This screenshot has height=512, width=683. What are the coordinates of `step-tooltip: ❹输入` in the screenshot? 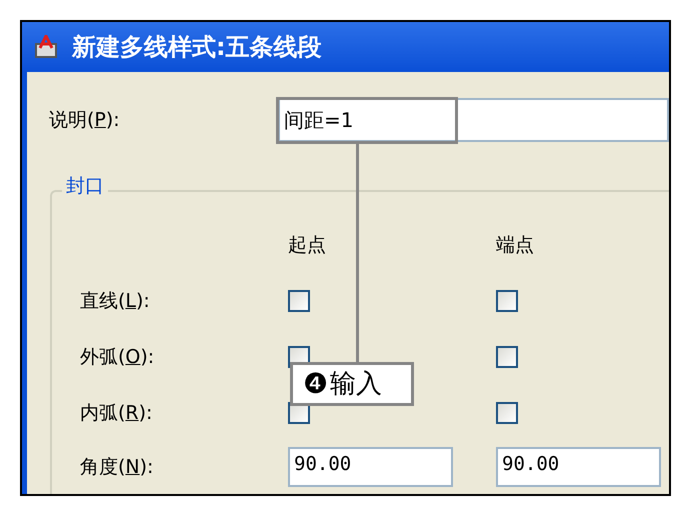 It's located at (352, 384).